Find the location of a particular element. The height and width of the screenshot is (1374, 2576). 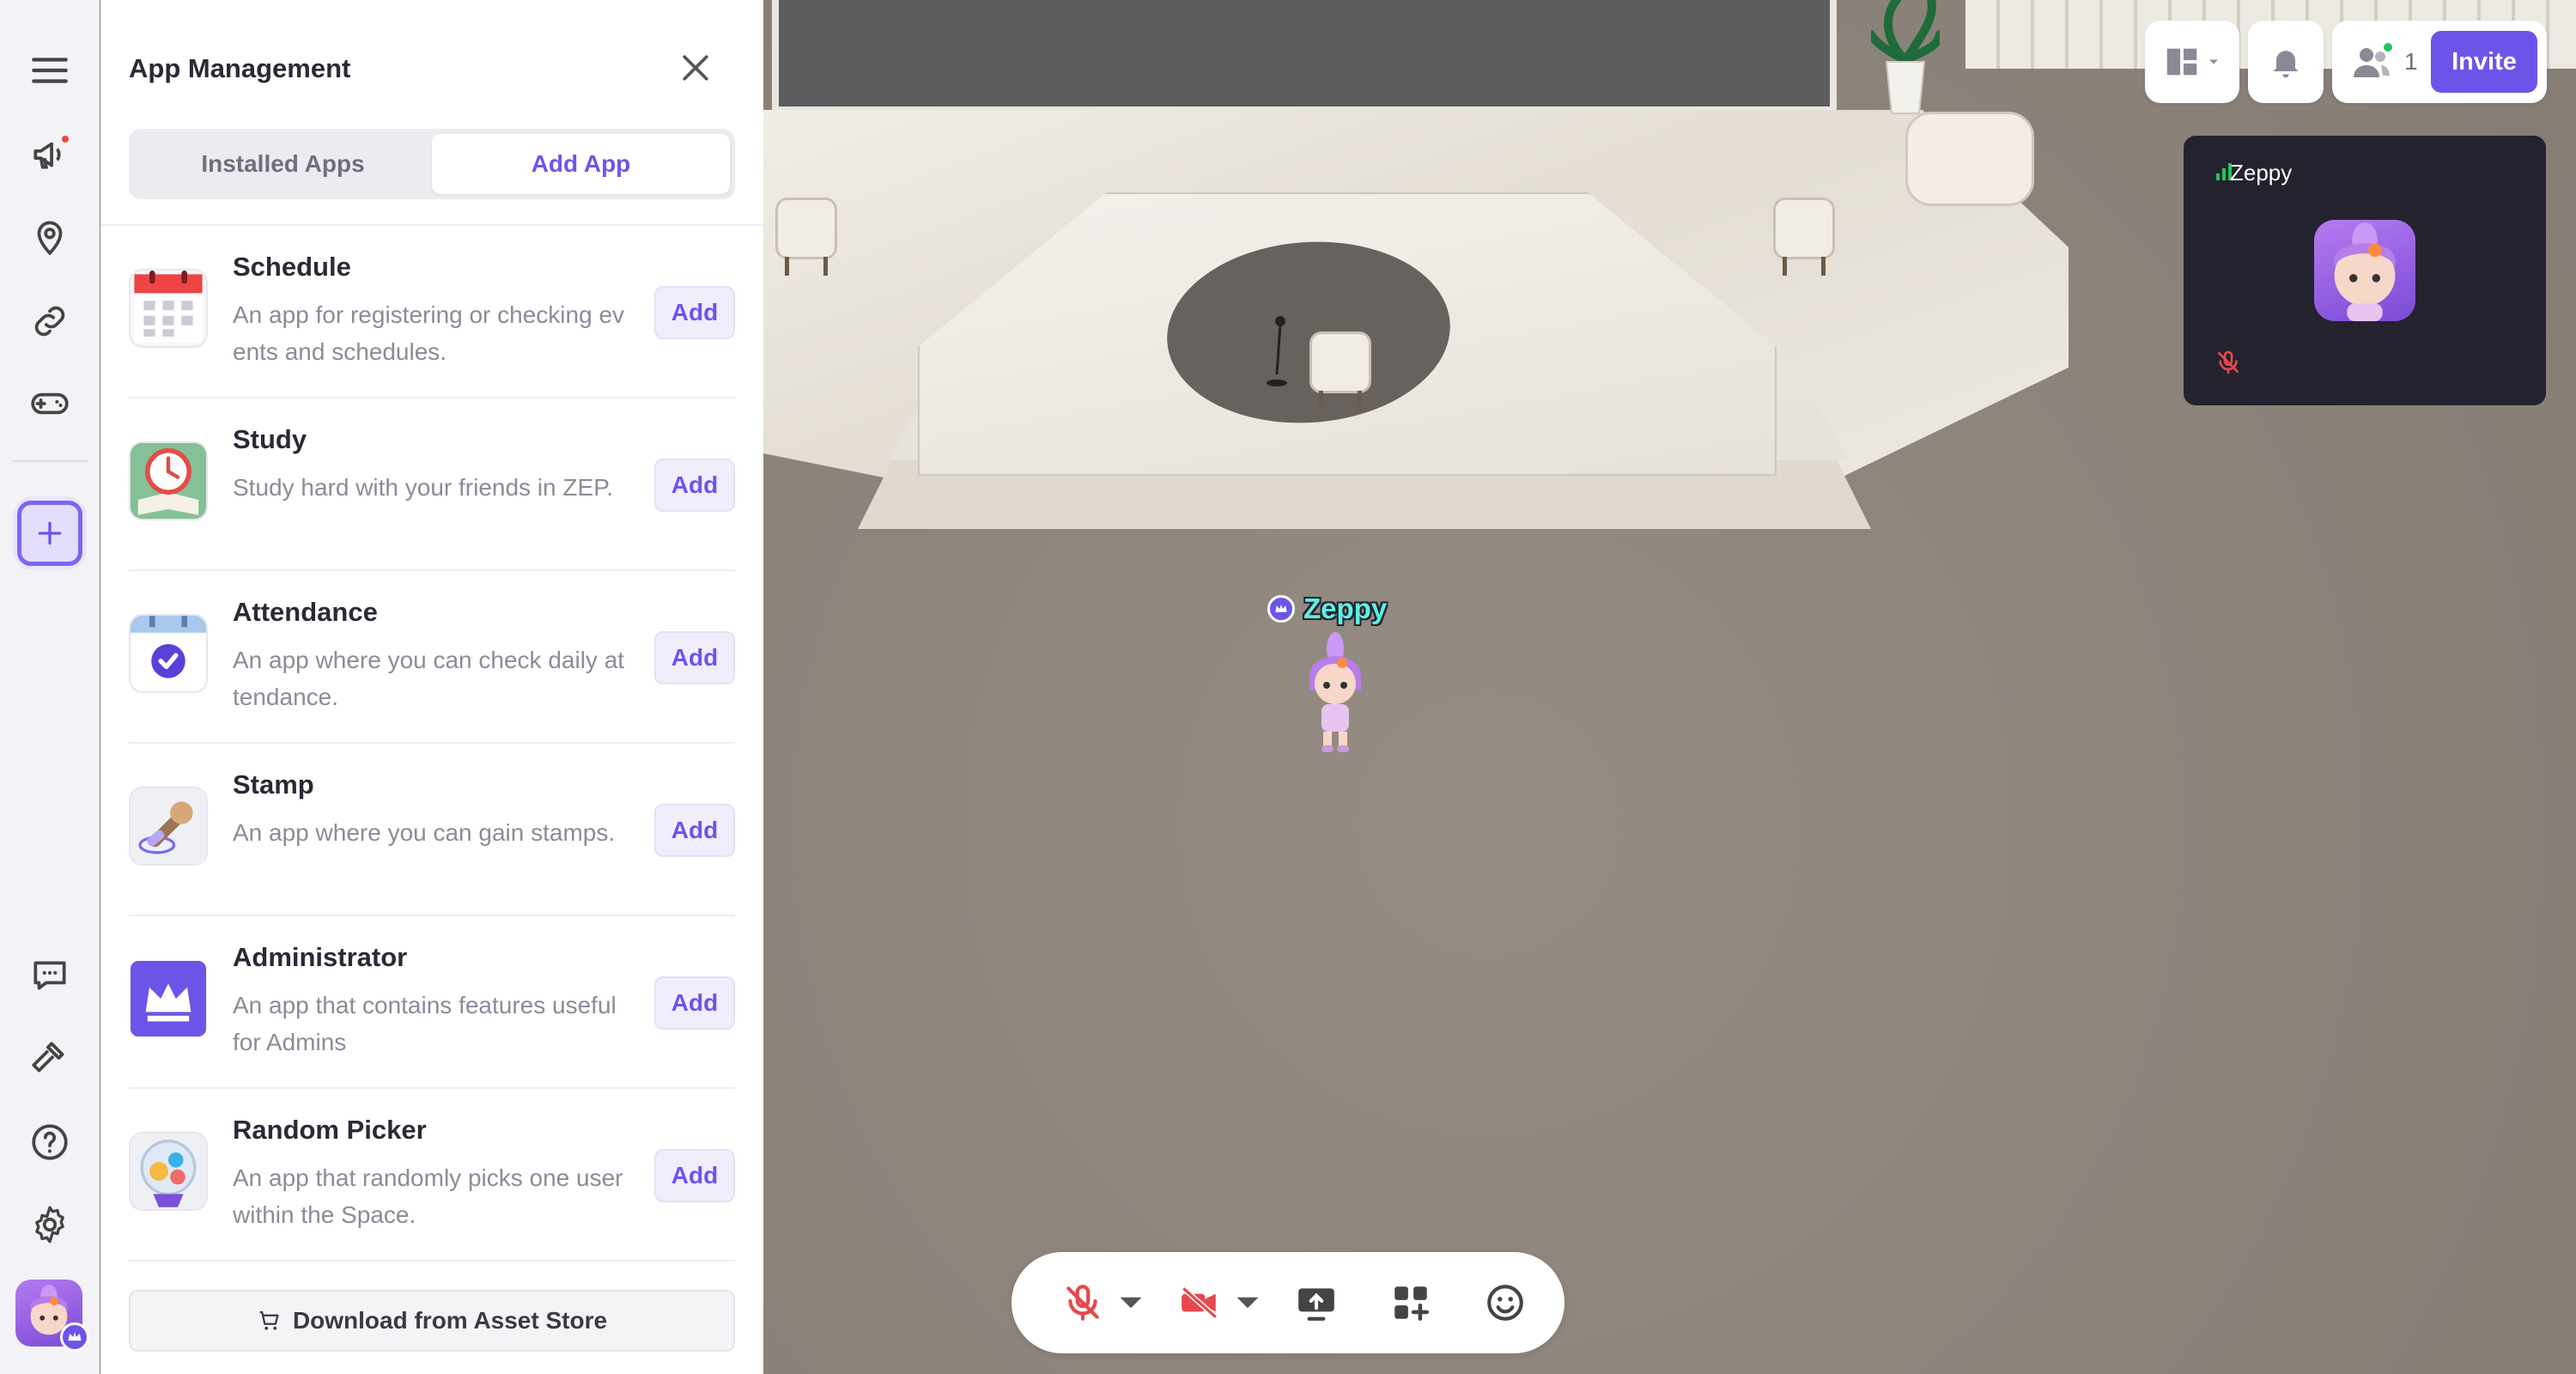

potted-plant-icon is located at coordinates (1906, 57).